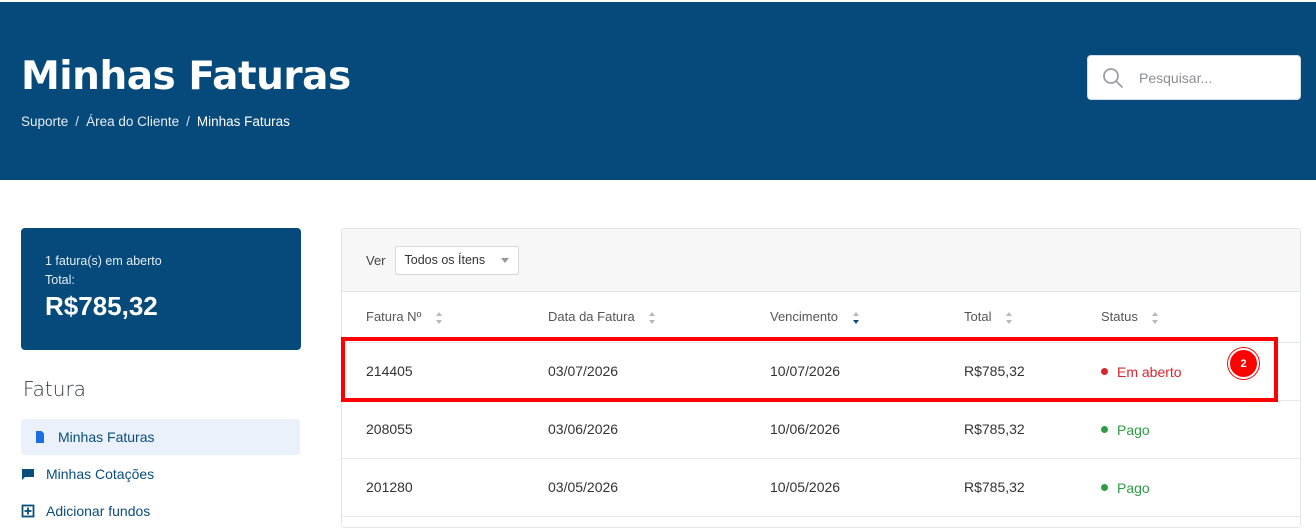  What do you see at coordinates (1243, 363) in the screenshot?
I see `annotation-badge: 2` at bounding box center [1243, 363].